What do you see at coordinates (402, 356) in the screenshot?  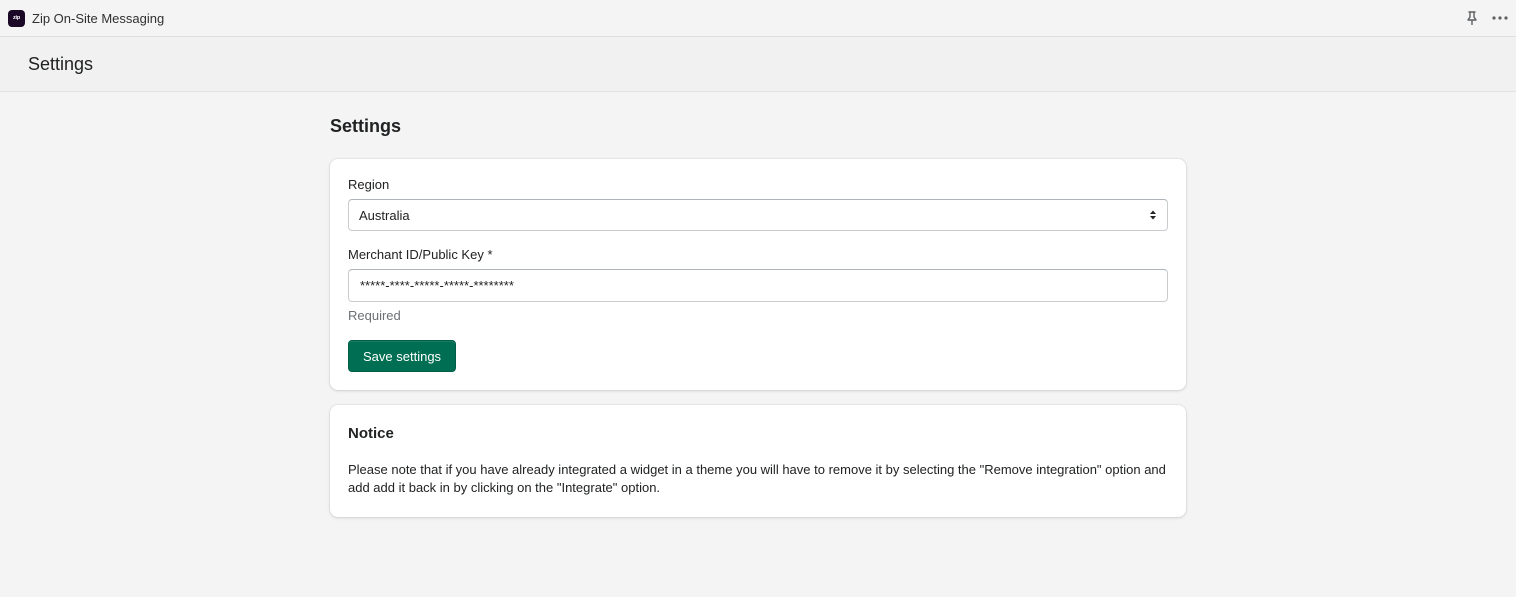 I see `save-settings-button: Save settings` at bounding box center [402, 356].